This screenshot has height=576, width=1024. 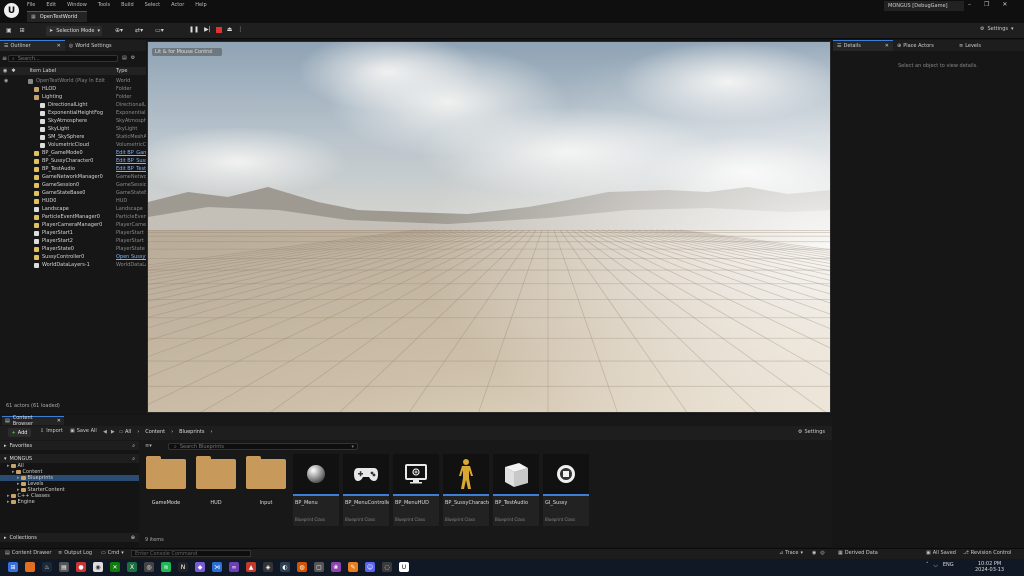 What do you see at coordinates (159, 30) in the screenshot?
I see `cinematics-icon: ▭▾` at bounding box center [159, 30].